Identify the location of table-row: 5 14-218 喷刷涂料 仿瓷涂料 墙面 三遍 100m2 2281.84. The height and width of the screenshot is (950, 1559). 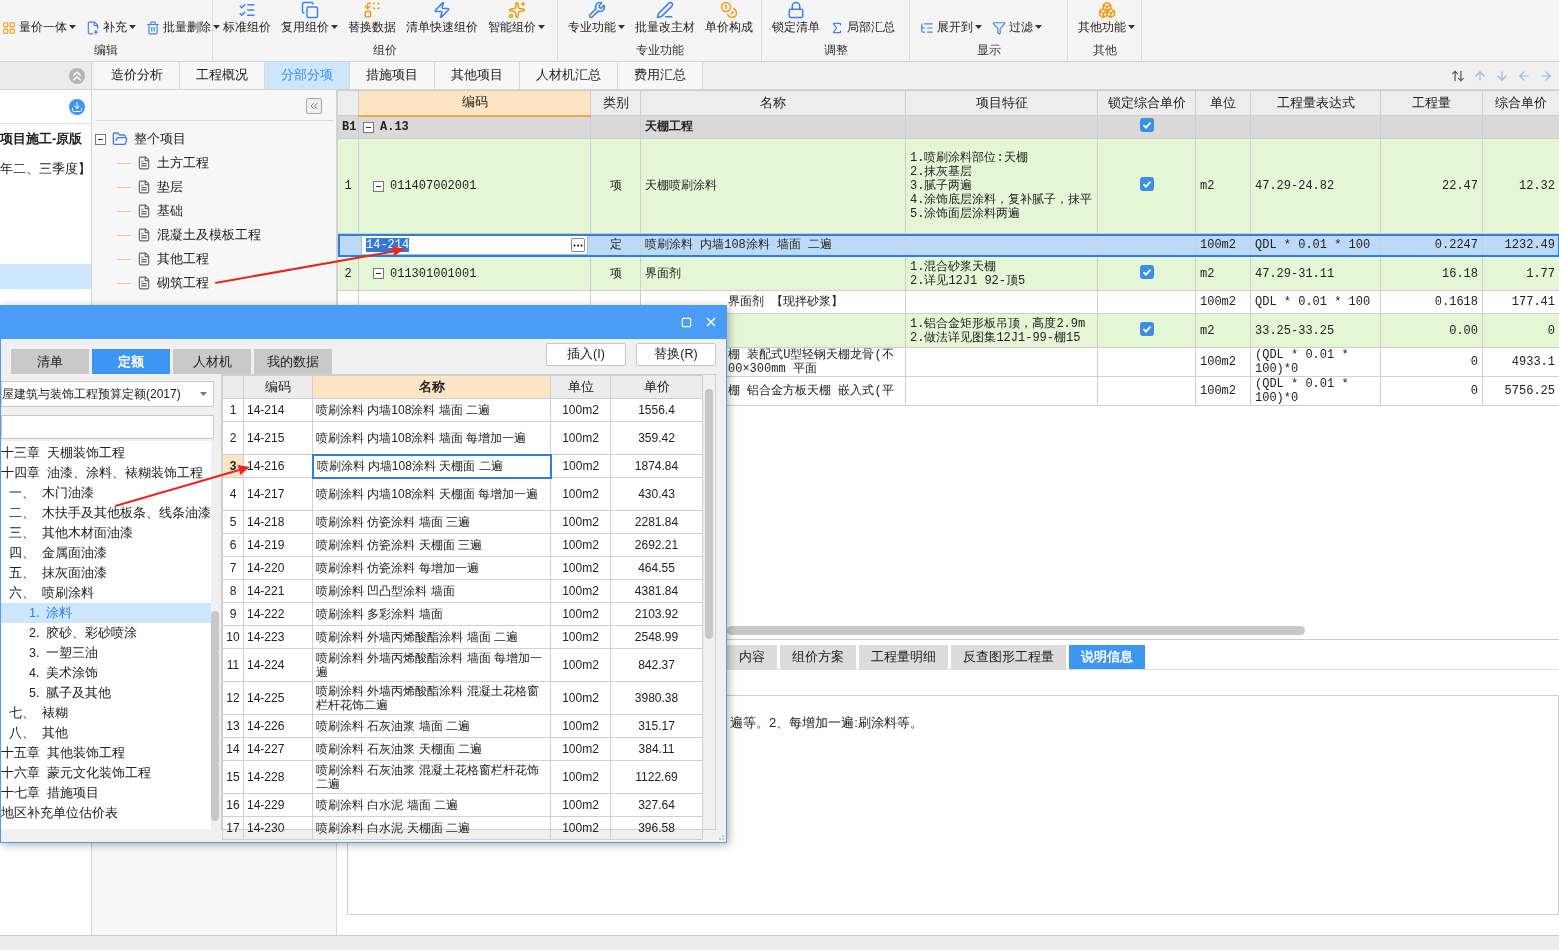
(462, 522).